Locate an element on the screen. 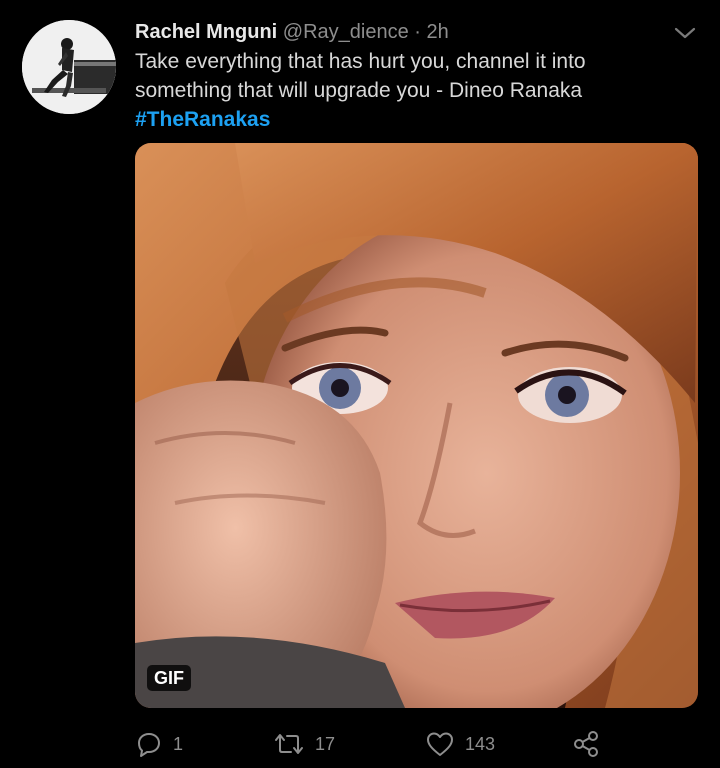 Image resolution: width=720 pixels, height=768 pixels. retweet-icon is located at coordinates (289, 744).